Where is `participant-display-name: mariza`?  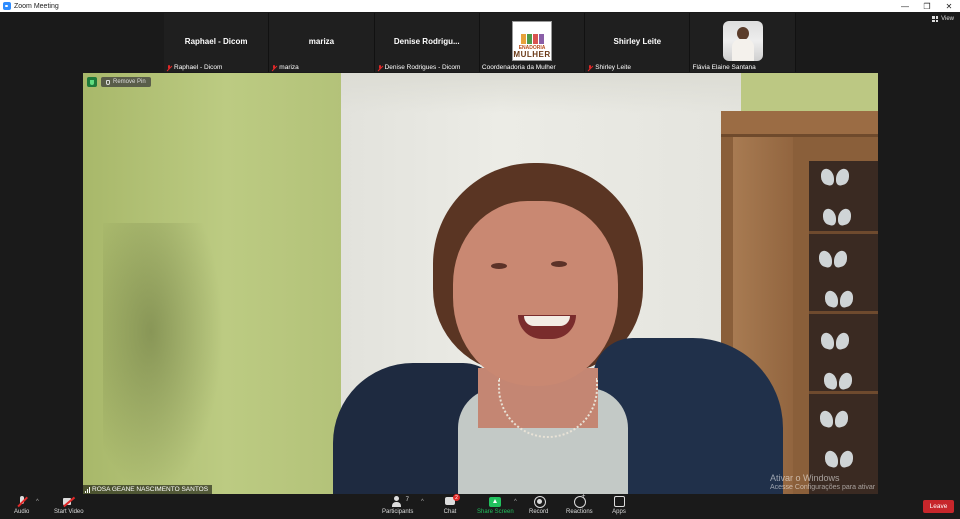 participant-display-name: mariza is located at coordinates (321, 41).